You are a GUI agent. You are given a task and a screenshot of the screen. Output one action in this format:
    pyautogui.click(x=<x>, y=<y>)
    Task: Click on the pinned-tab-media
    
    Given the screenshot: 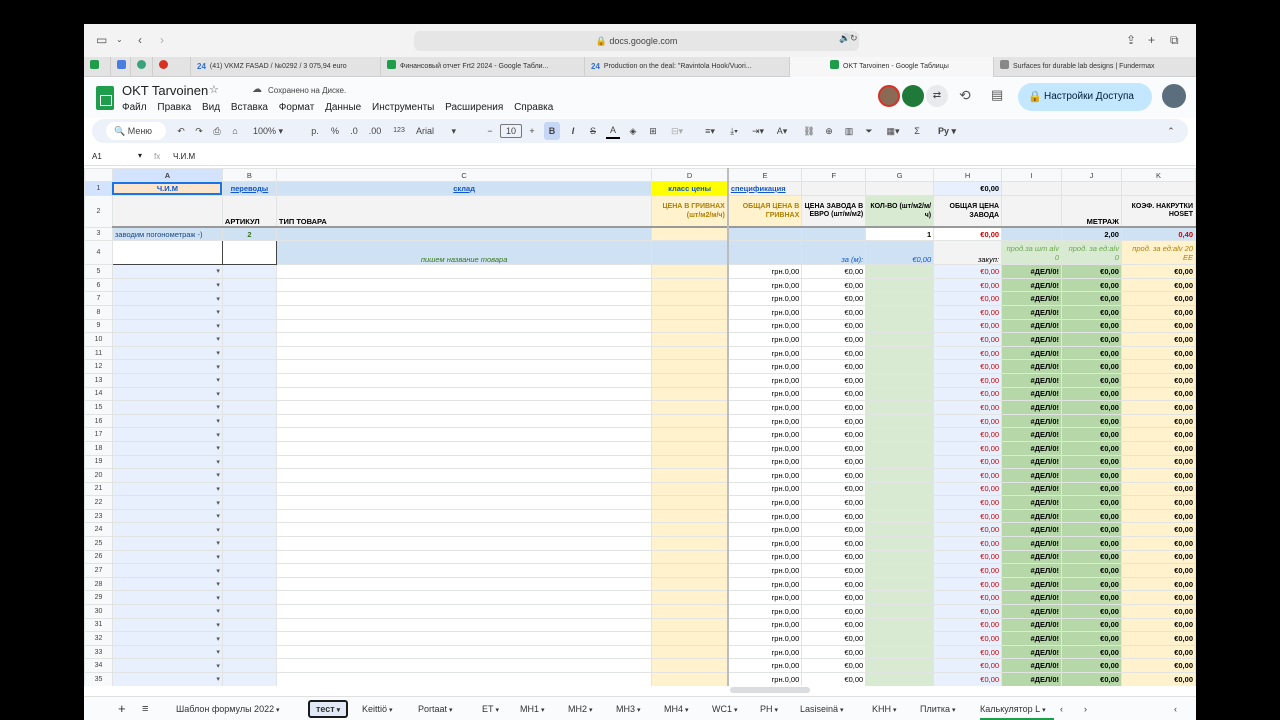 What is the action you would take?
    pyautogui.click(x=171, y=67)
    